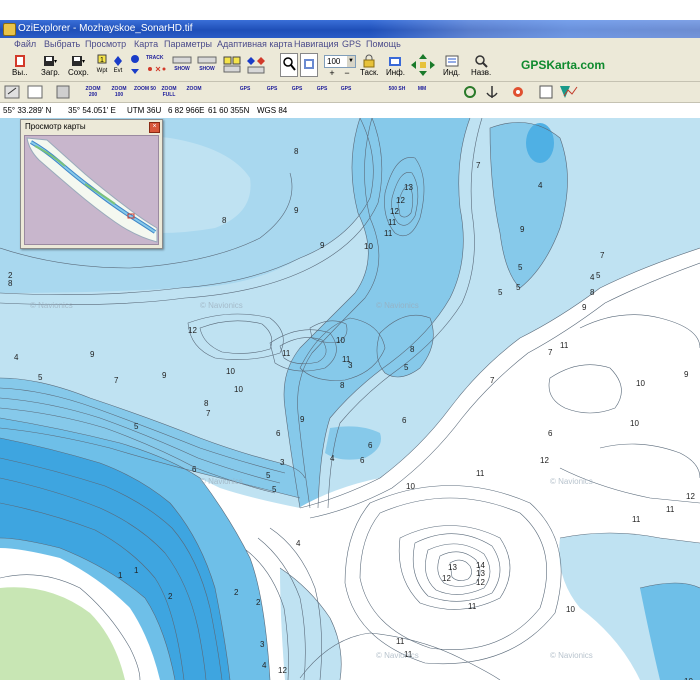 The image size is (700, 700). I want to click on gps-button-2: GPS, so click(272, 89).